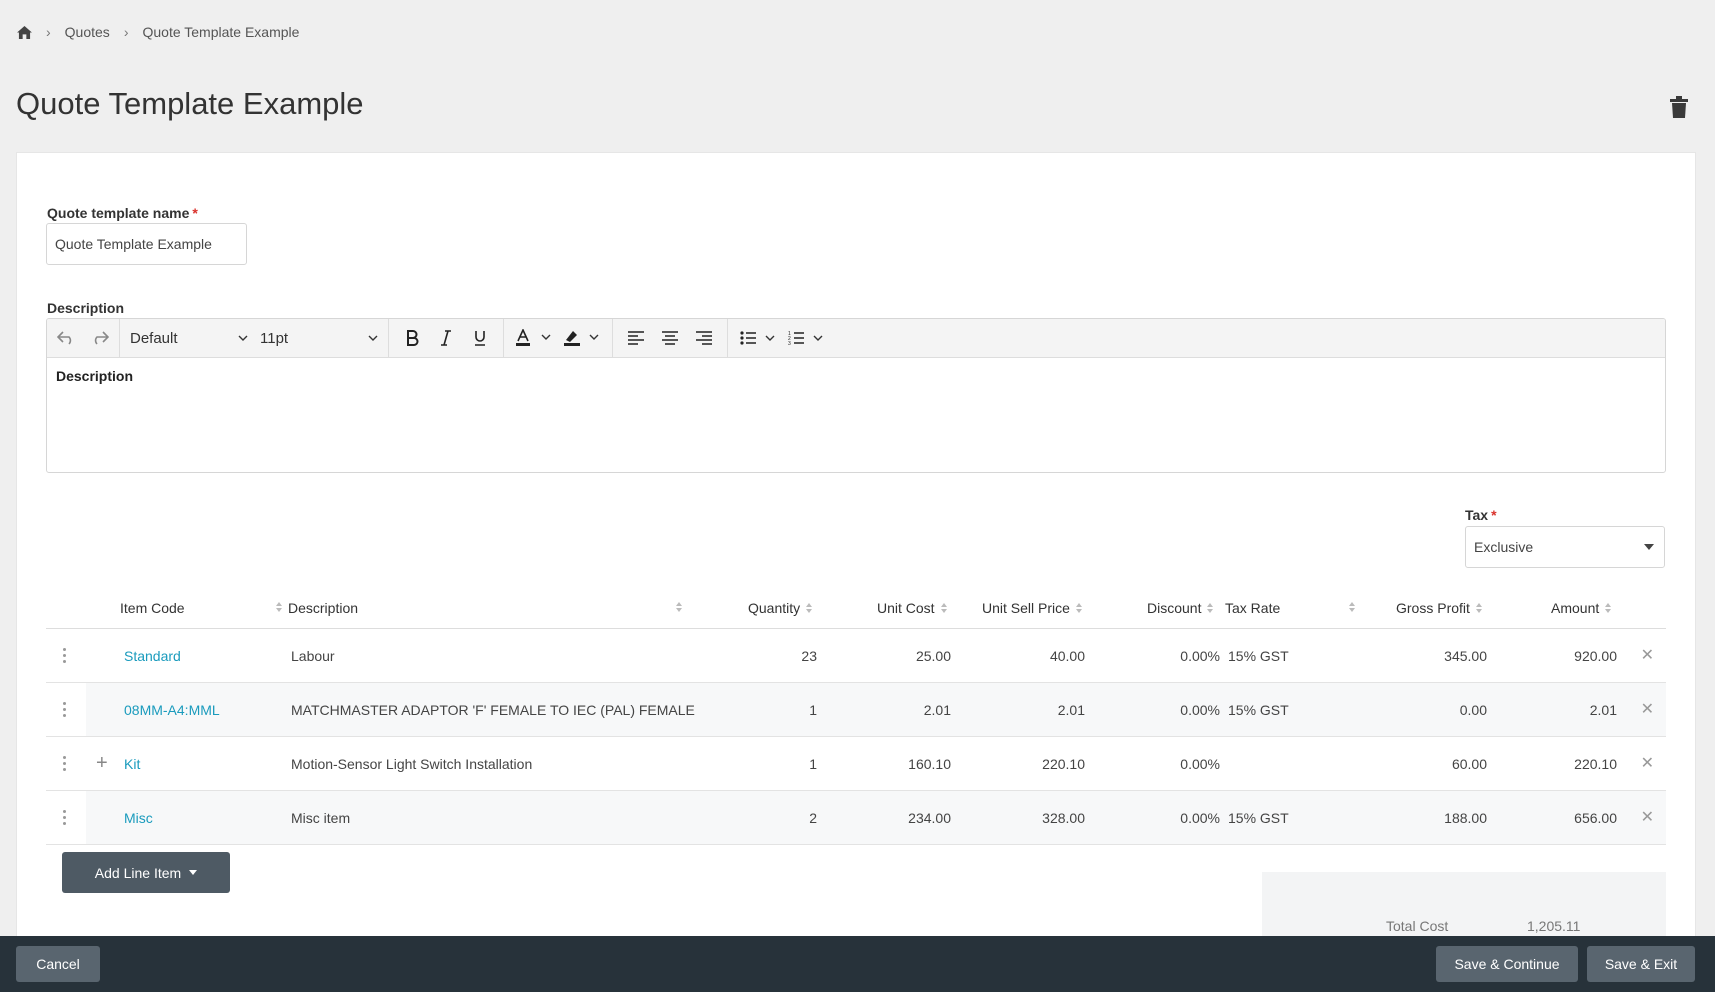  I want to click on tax-select: Exclusive, so click(1565, 547).